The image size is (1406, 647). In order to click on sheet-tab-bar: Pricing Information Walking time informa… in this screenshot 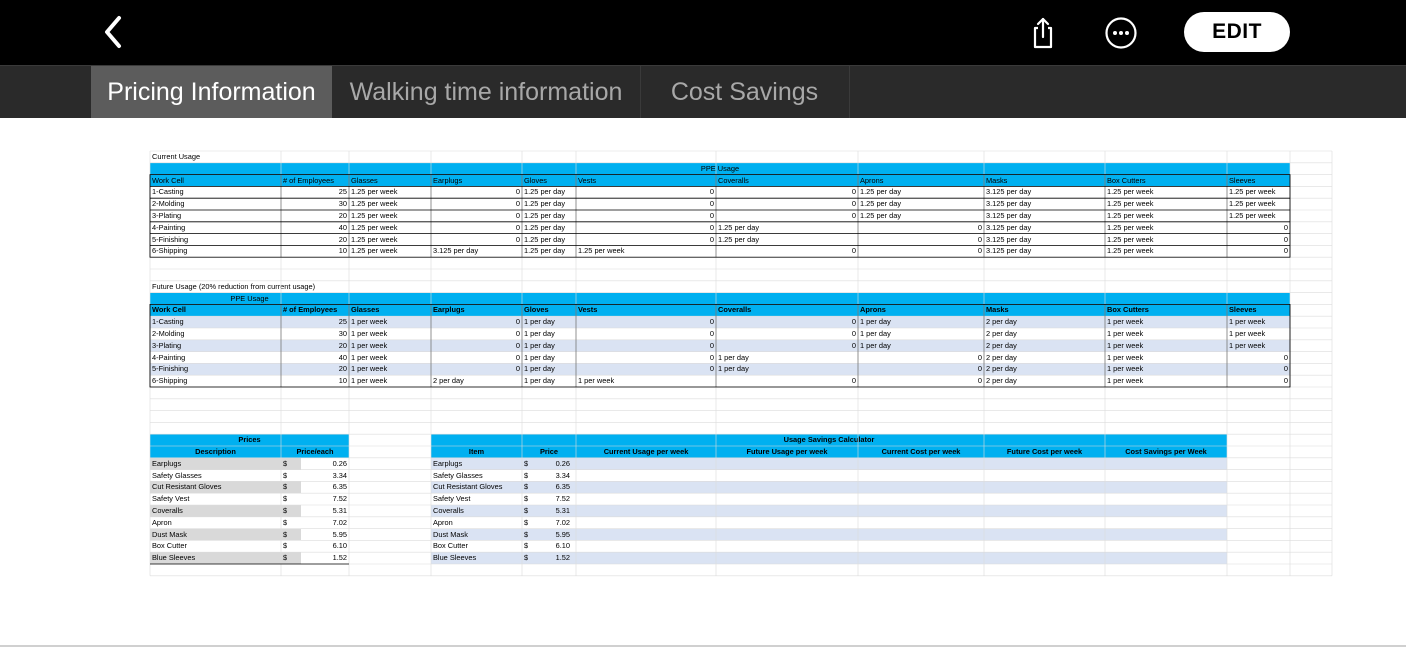, I will do `click(703, 91)`.